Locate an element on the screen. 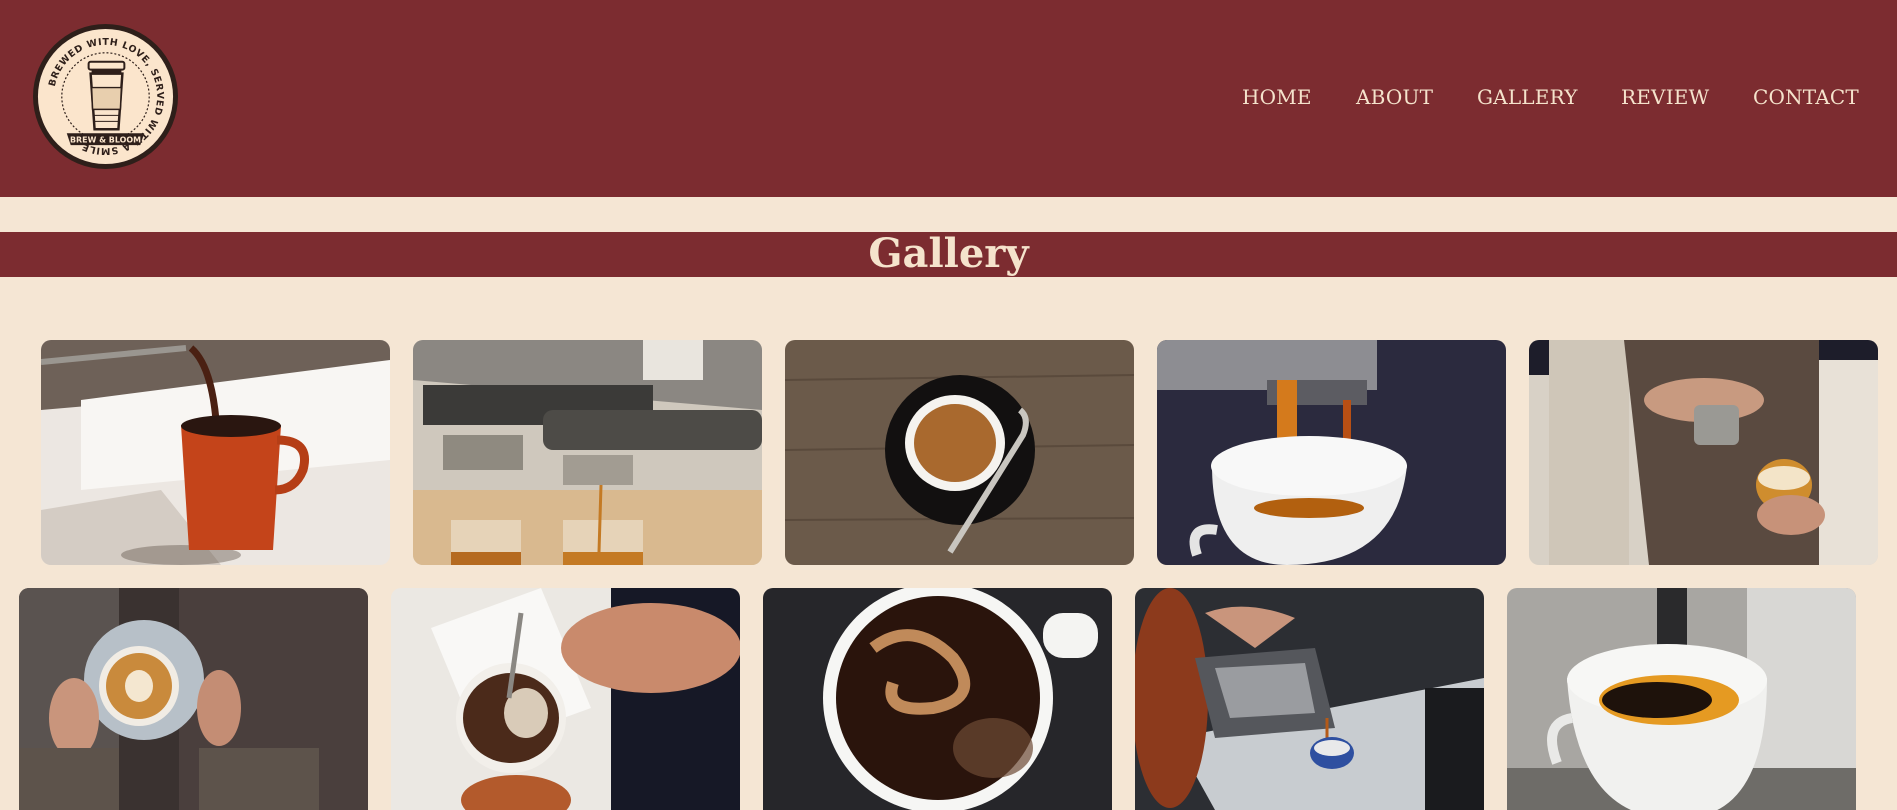 The image size is (1897, 810). gallery-photo-hands-holding-latte is located at coordinates (193, 699).